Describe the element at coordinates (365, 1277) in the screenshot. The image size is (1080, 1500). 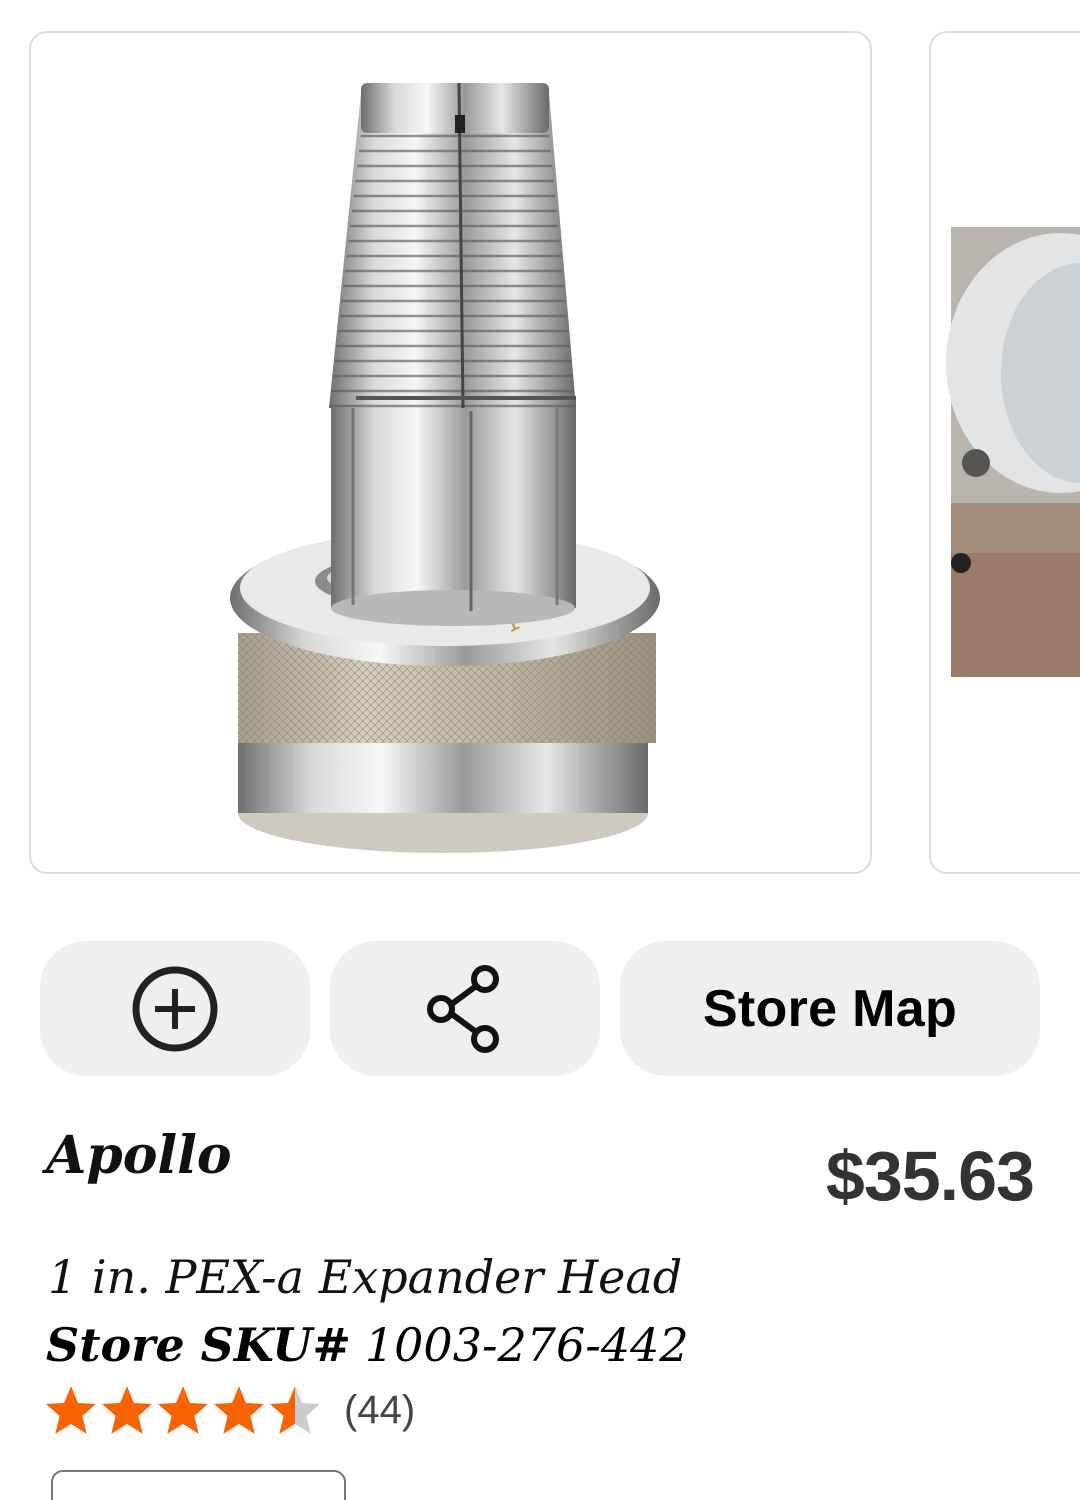
I see `product-title: 1 in. PEX-a Expander Head` at that location.